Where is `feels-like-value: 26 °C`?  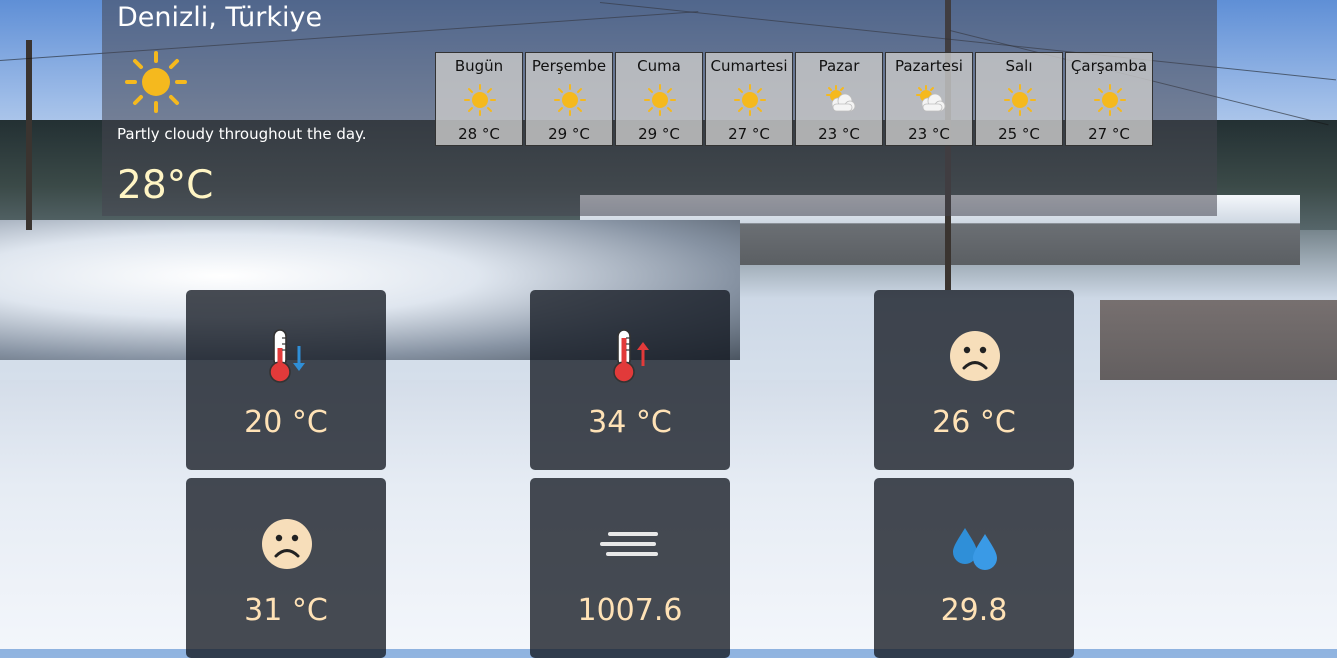
feels-like-value: 26 °C is located at coordinates (974, 422).